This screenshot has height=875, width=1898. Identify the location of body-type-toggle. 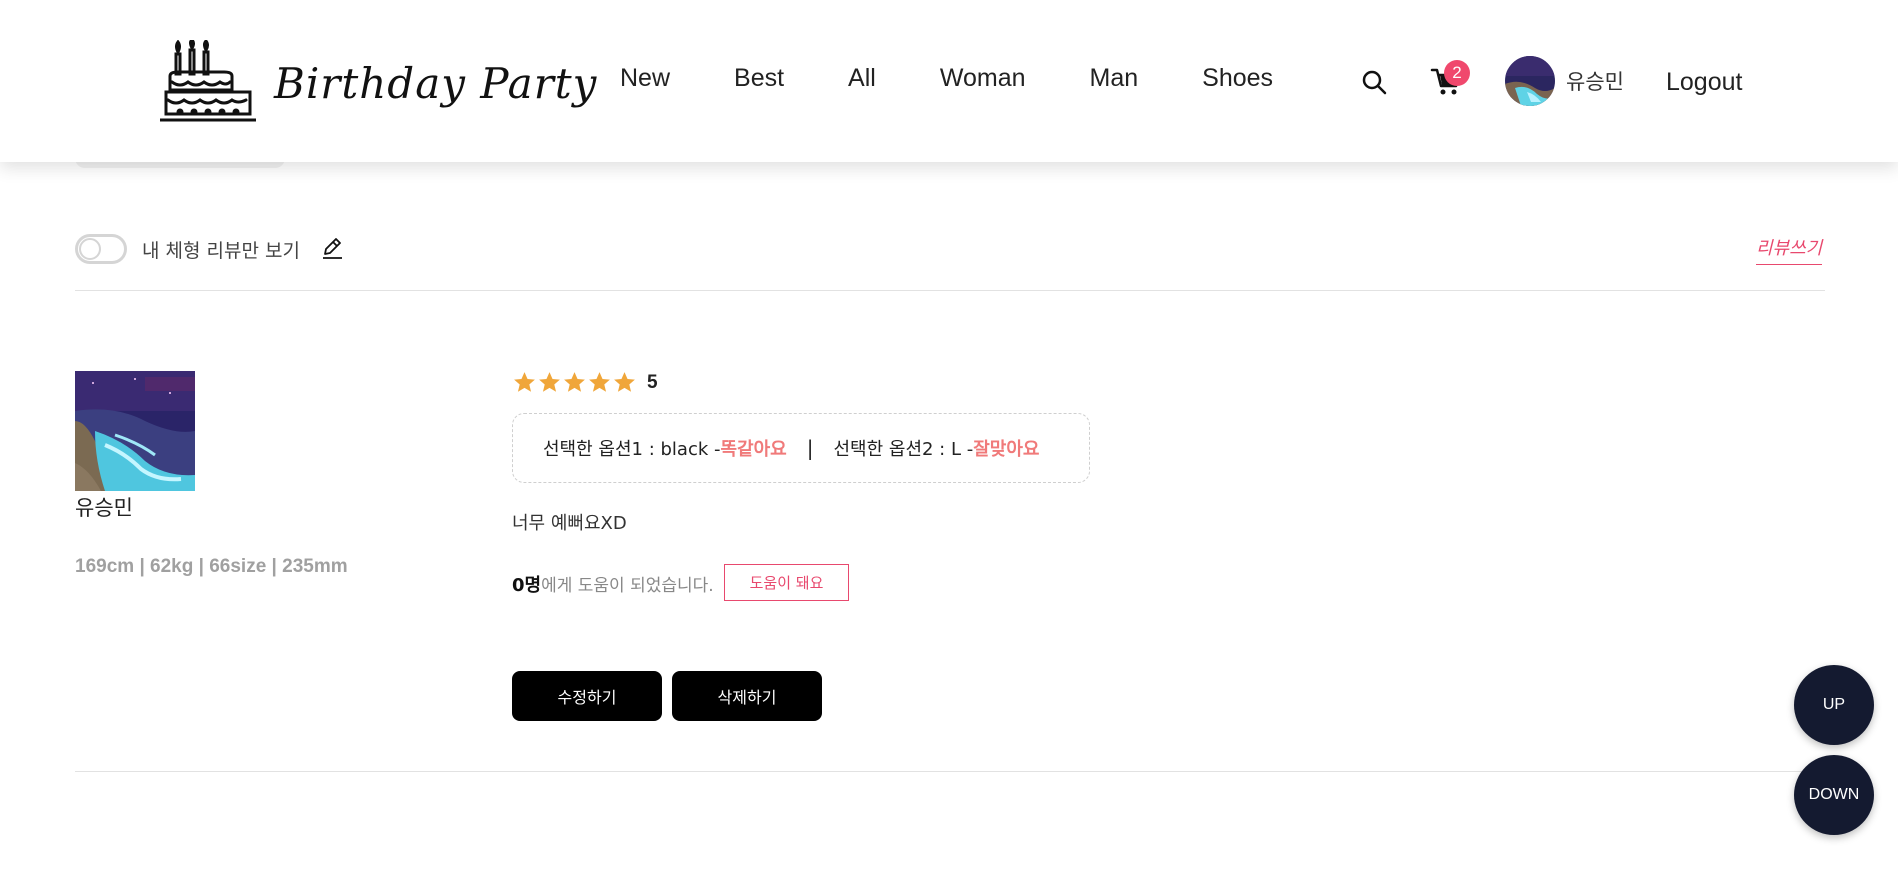
(101, 249).